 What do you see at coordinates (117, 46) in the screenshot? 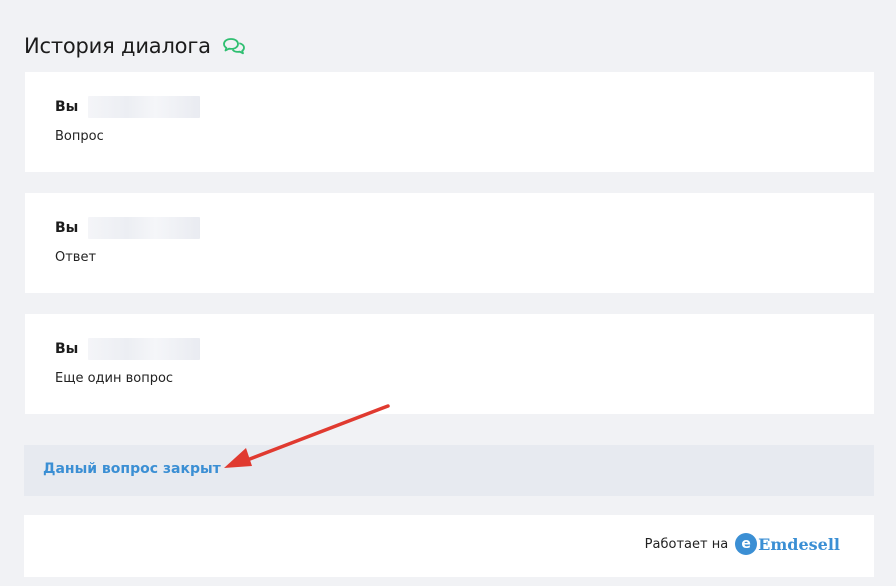
I see `page-title: История диалога` at bounding box center [117, 46].